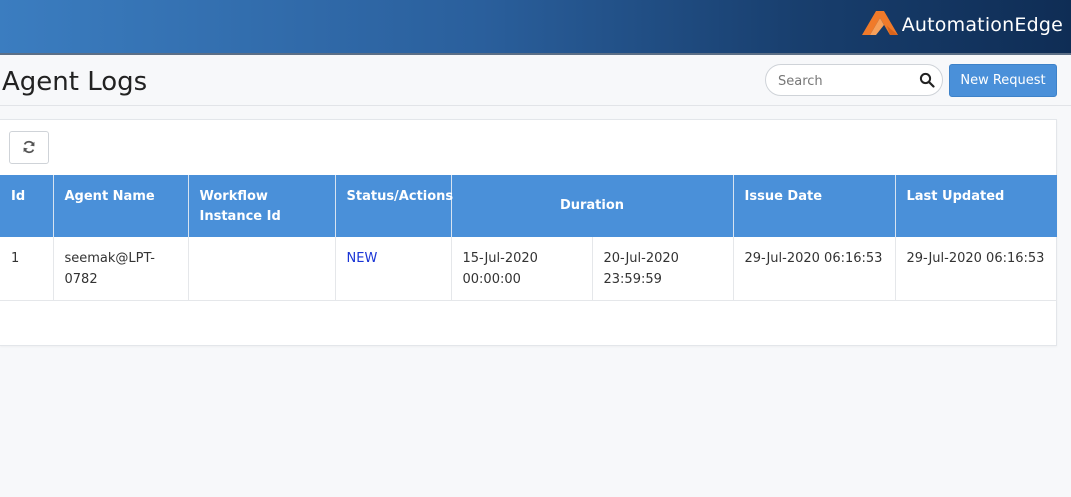  What do you see at coordinates (982, 25) in the screenshot?
I see `brand-name: AutomationEdge` at bounding box center [982, 25].